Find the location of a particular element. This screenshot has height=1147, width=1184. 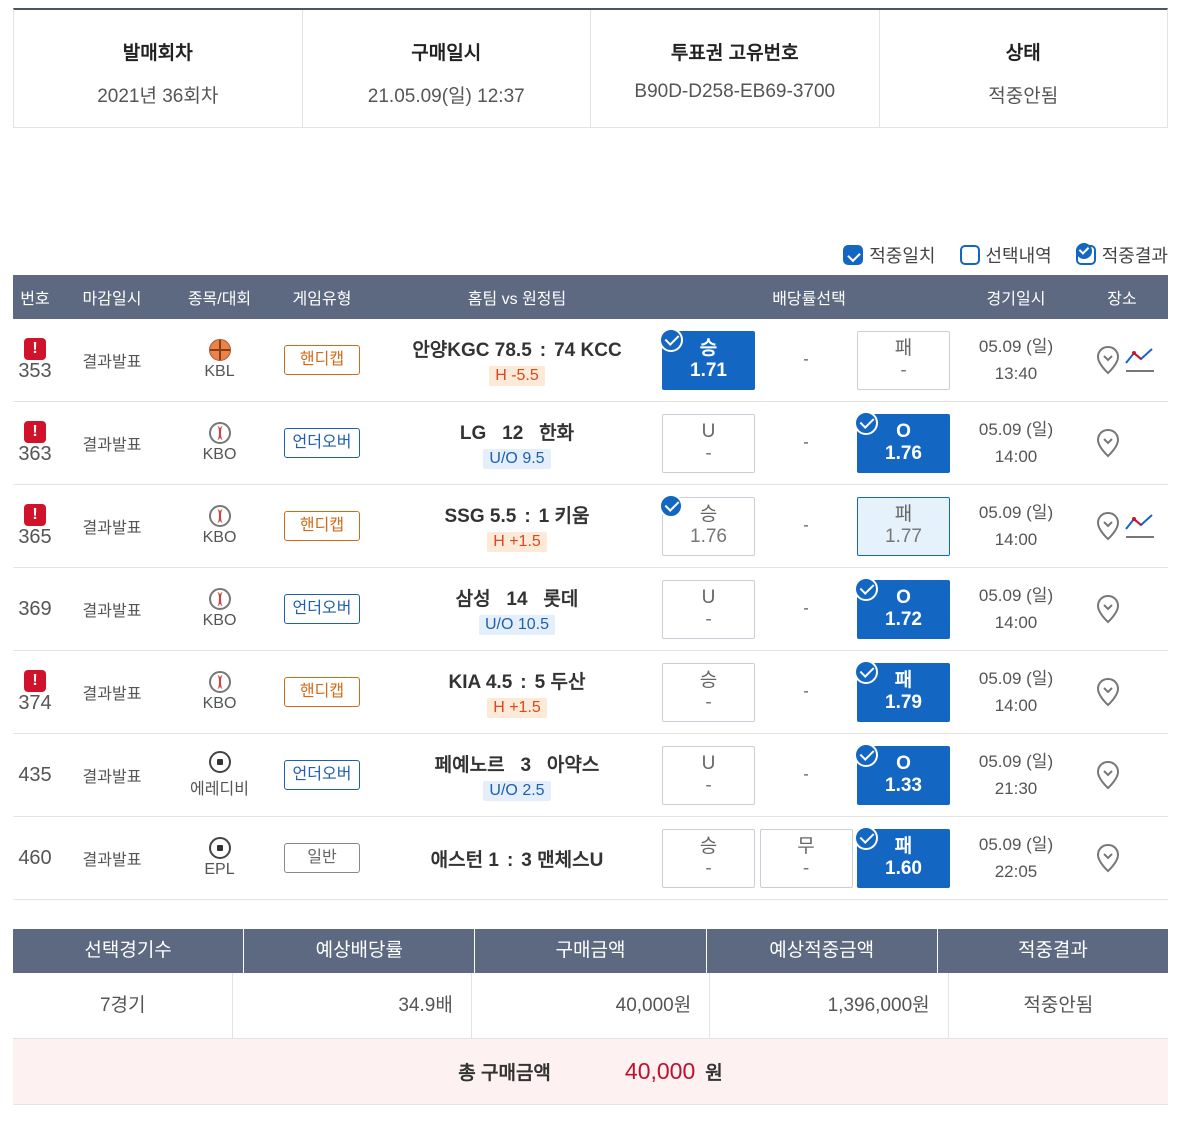

odds-option-lose: 패- is located at coordinates (903, 360).